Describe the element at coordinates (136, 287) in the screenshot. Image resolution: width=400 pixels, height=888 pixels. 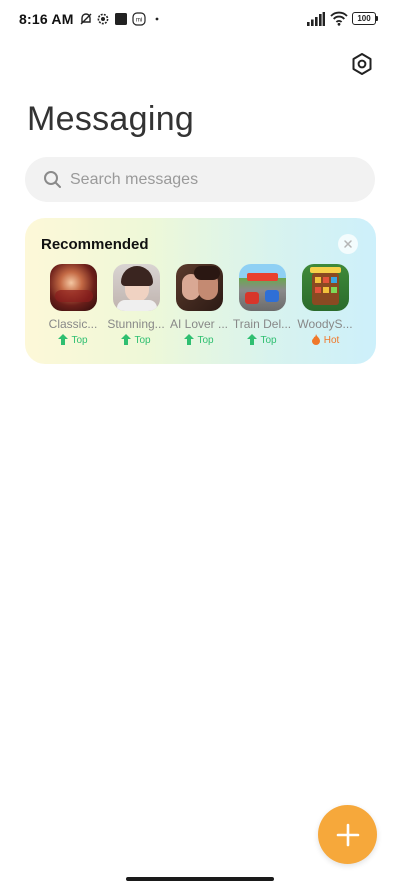
I see `app-icon-stunning` at that location.